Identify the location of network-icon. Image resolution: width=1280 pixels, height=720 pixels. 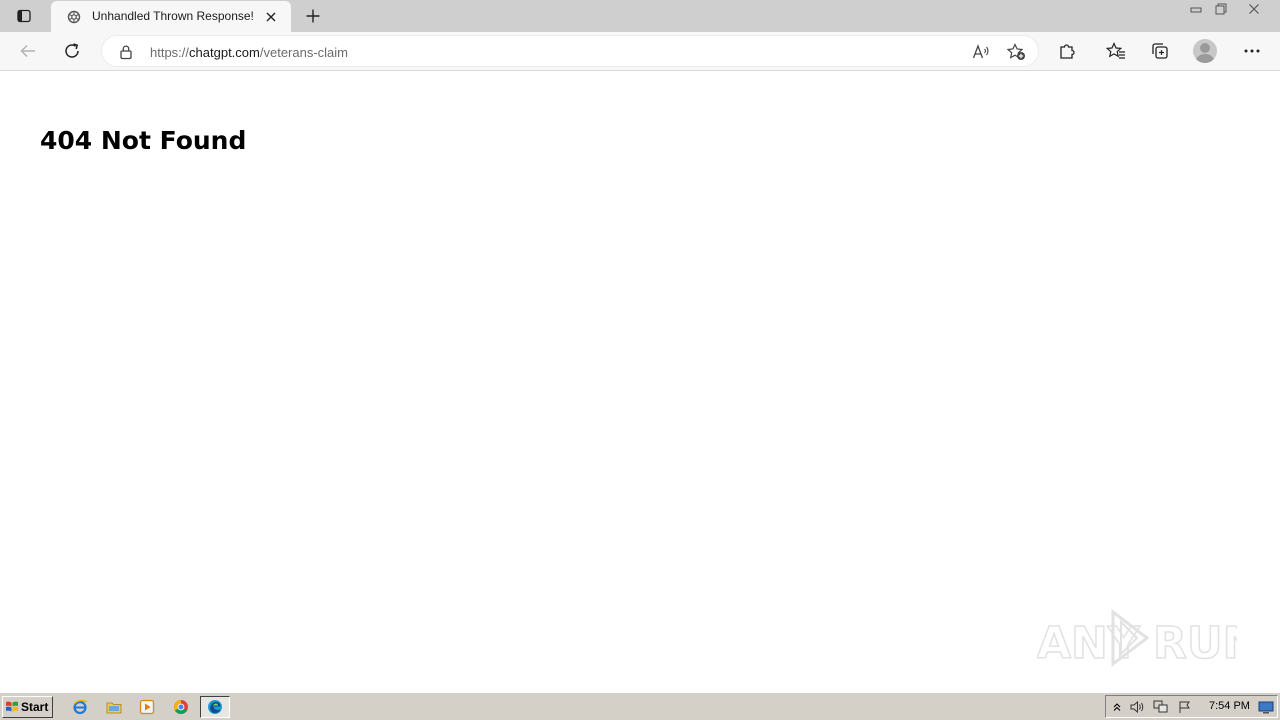
(1160, 706).